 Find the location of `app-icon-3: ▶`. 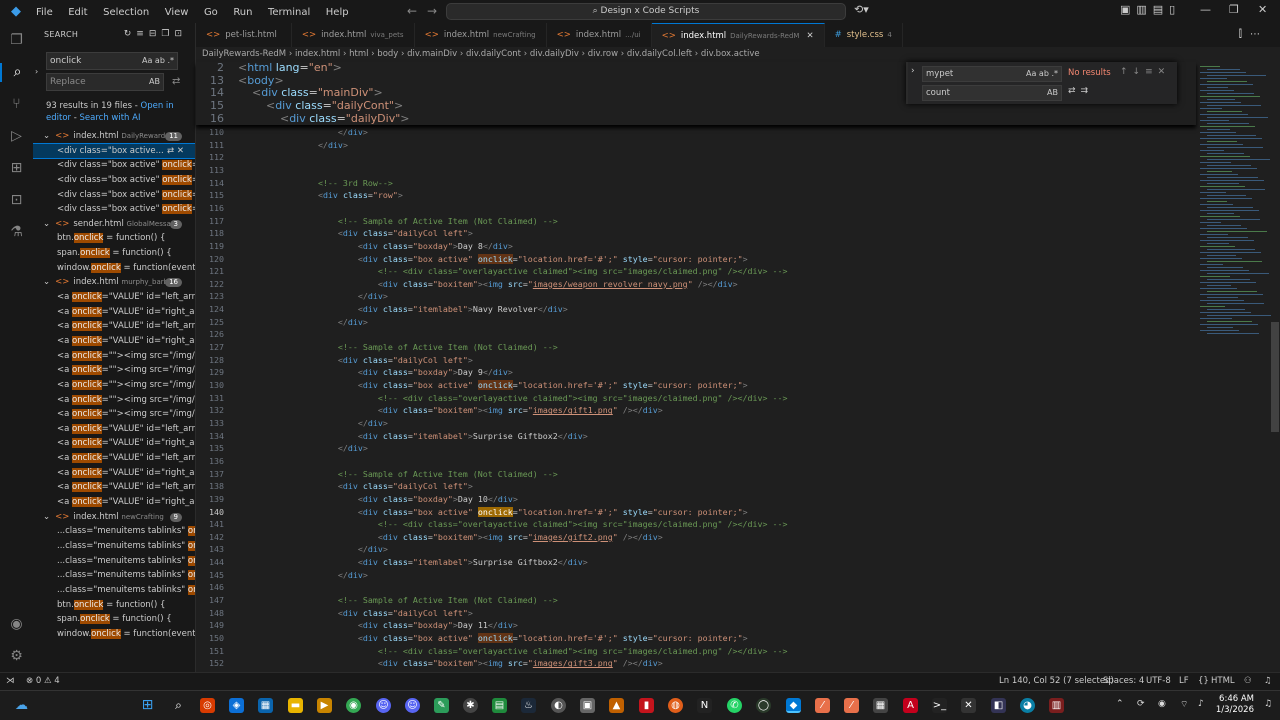

app-icon-3: ▶ is located at coordinates (324, 705).